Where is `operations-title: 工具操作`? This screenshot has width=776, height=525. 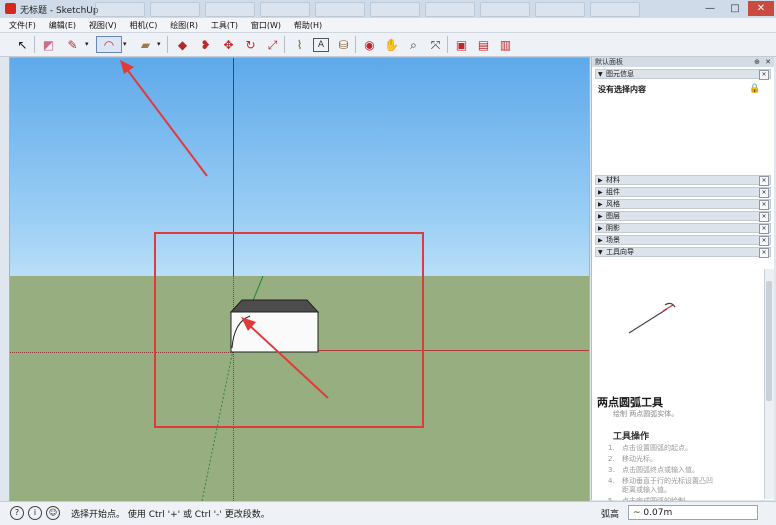
operations-title: 工具操作 is located at coordinates (631, 437).